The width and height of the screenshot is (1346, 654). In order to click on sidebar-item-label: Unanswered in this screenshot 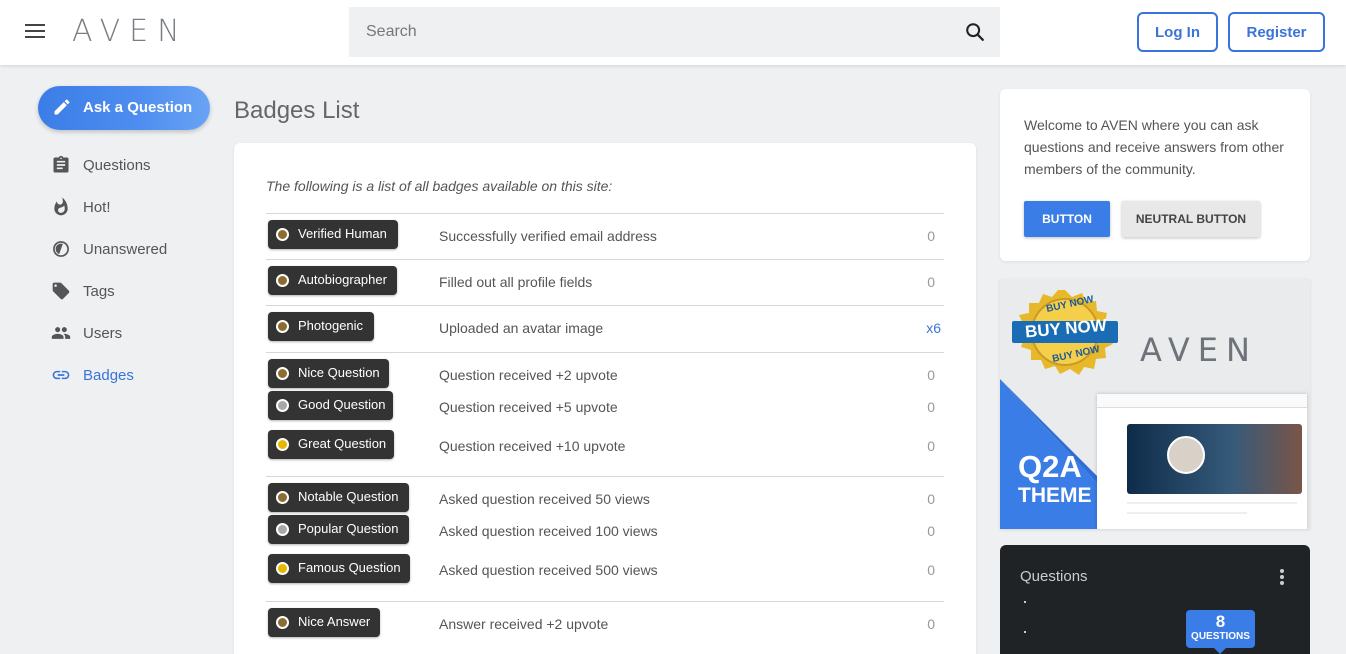, I will do `click(125, 249)`.